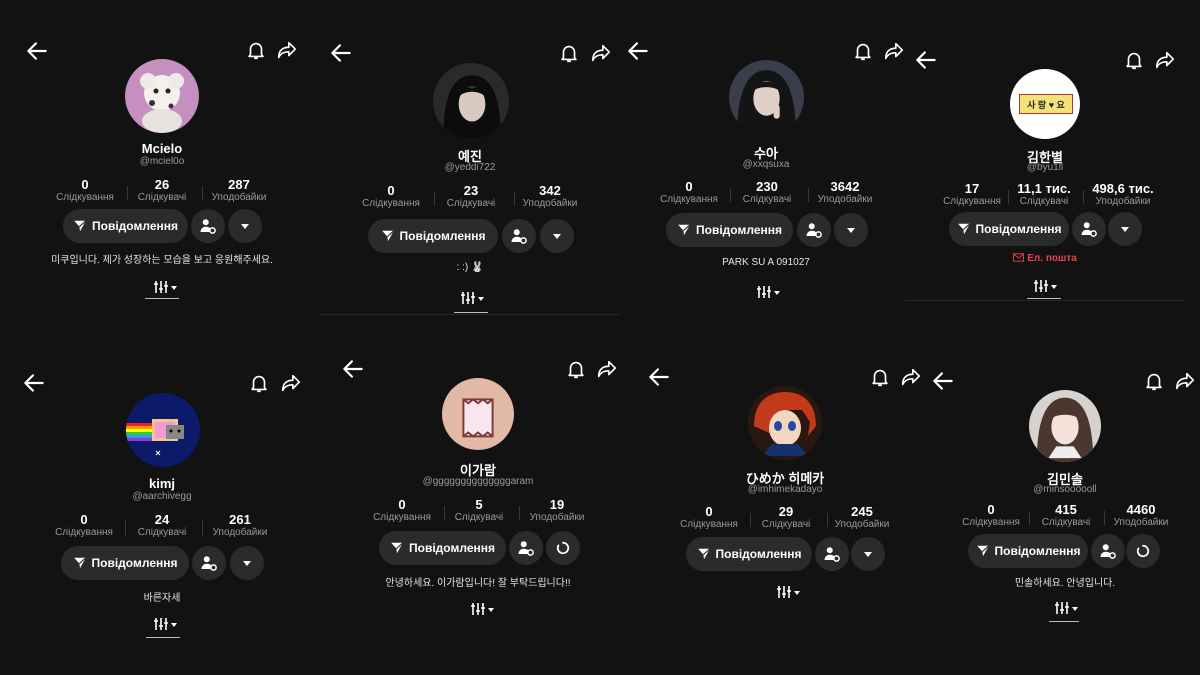 This screenshot has width=1200, height=675. I want to click on stat-followers: 11,1 тис. Слідкувачі, so click(1044, 194).